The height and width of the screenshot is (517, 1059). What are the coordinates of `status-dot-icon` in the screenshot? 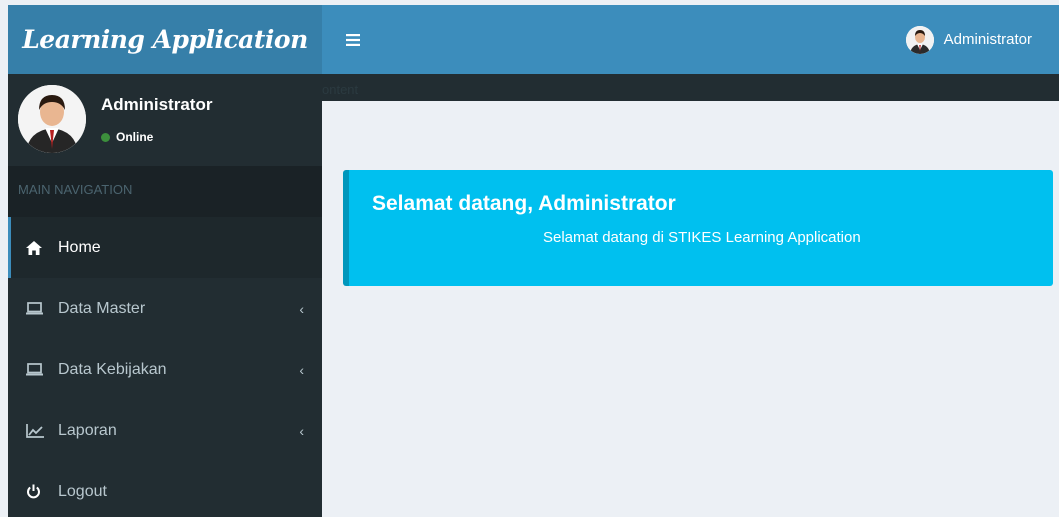 It's located at (105, 137).